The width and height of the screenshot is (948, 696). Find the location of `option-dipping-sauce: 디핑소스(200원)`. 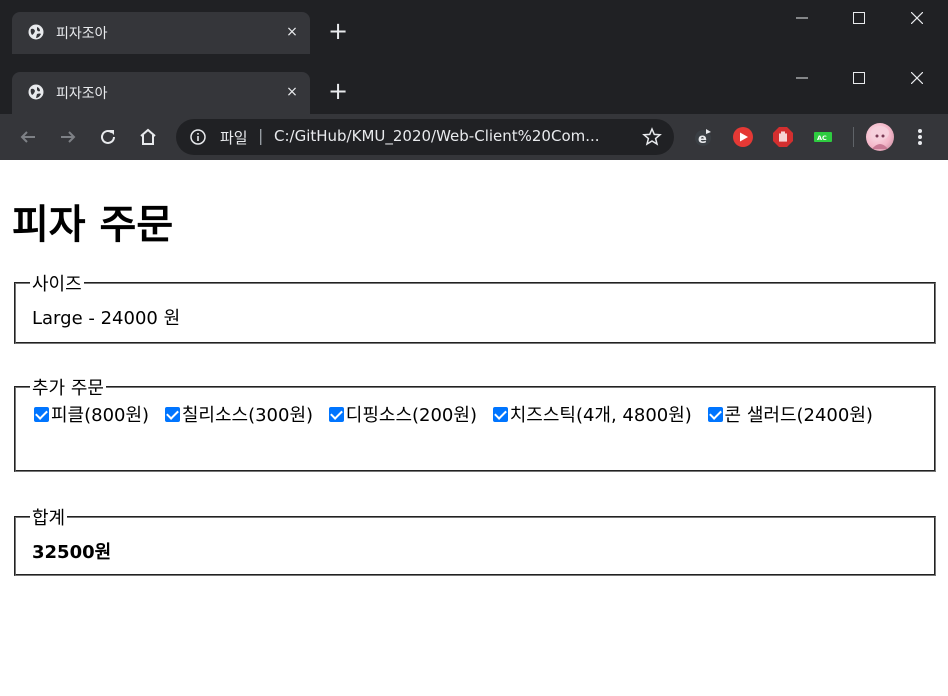

option-dipping-sauce: 디핑소스(200원) is located at coordinates (407, 415).